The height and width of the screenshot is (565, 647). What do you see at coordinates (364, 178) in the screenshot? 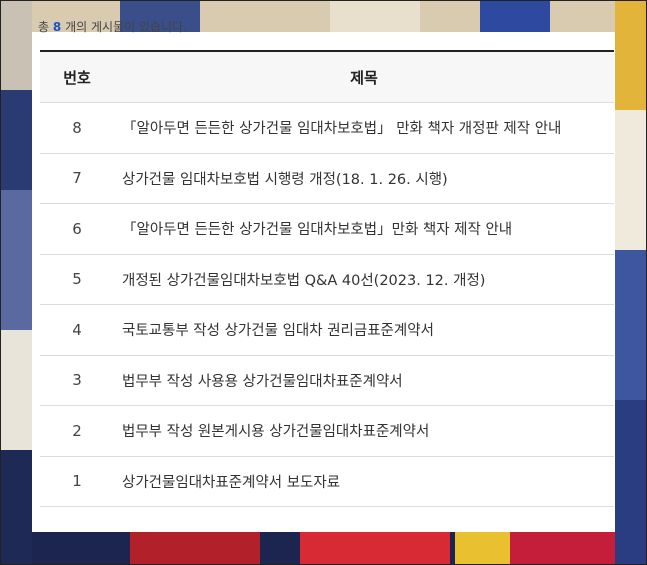
I see `post-title-link: 상가건물 임대차보호법 시행령 개정(18. 1. 26. 시행)` at bounding box center [364, 178].